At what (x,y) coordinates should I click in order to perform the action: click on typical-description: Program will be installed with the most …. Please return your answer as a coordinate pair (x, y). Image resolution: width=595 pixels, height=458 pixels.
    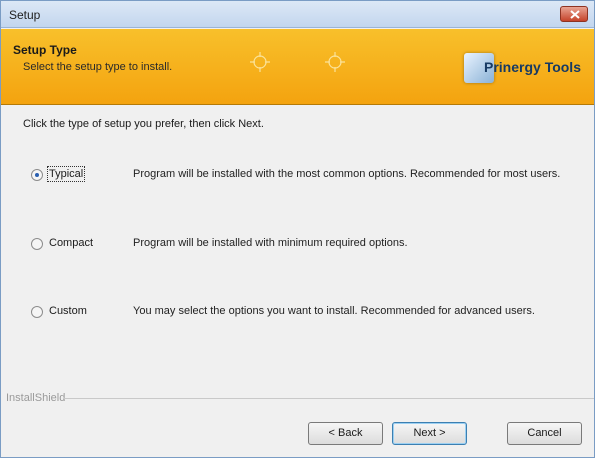
    Looking at the image, I should click on (347, 174).